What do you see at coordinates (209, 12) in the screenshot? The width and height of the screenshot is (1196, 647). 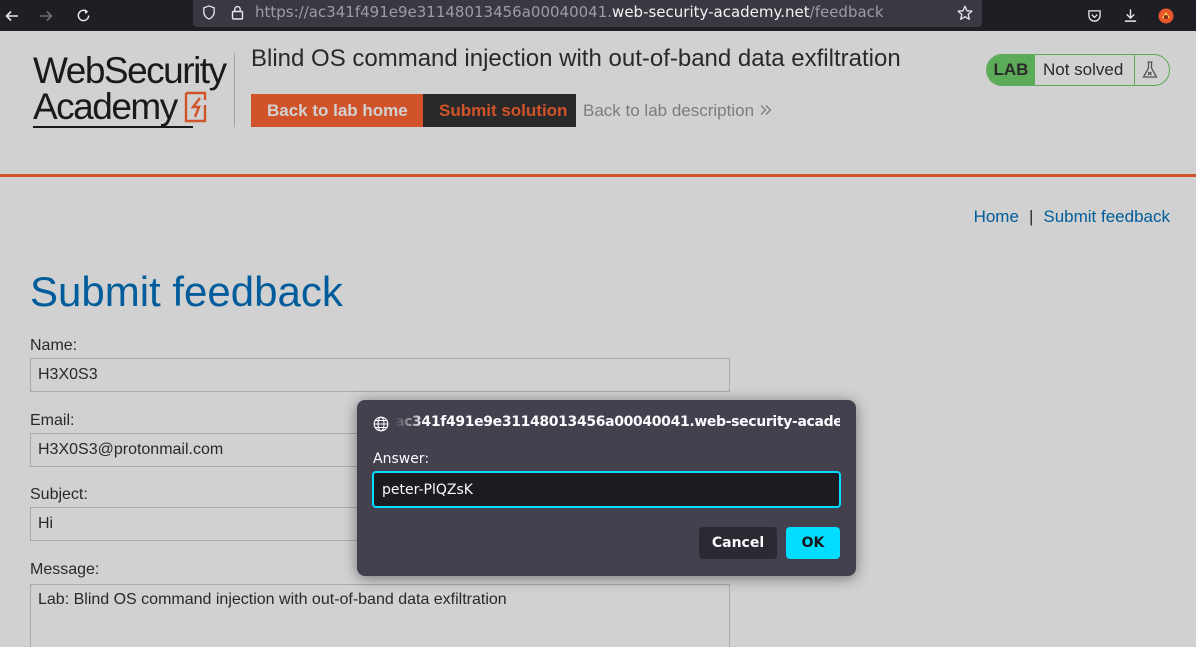 I see `shield-icon` at bounding box center [209, 12].